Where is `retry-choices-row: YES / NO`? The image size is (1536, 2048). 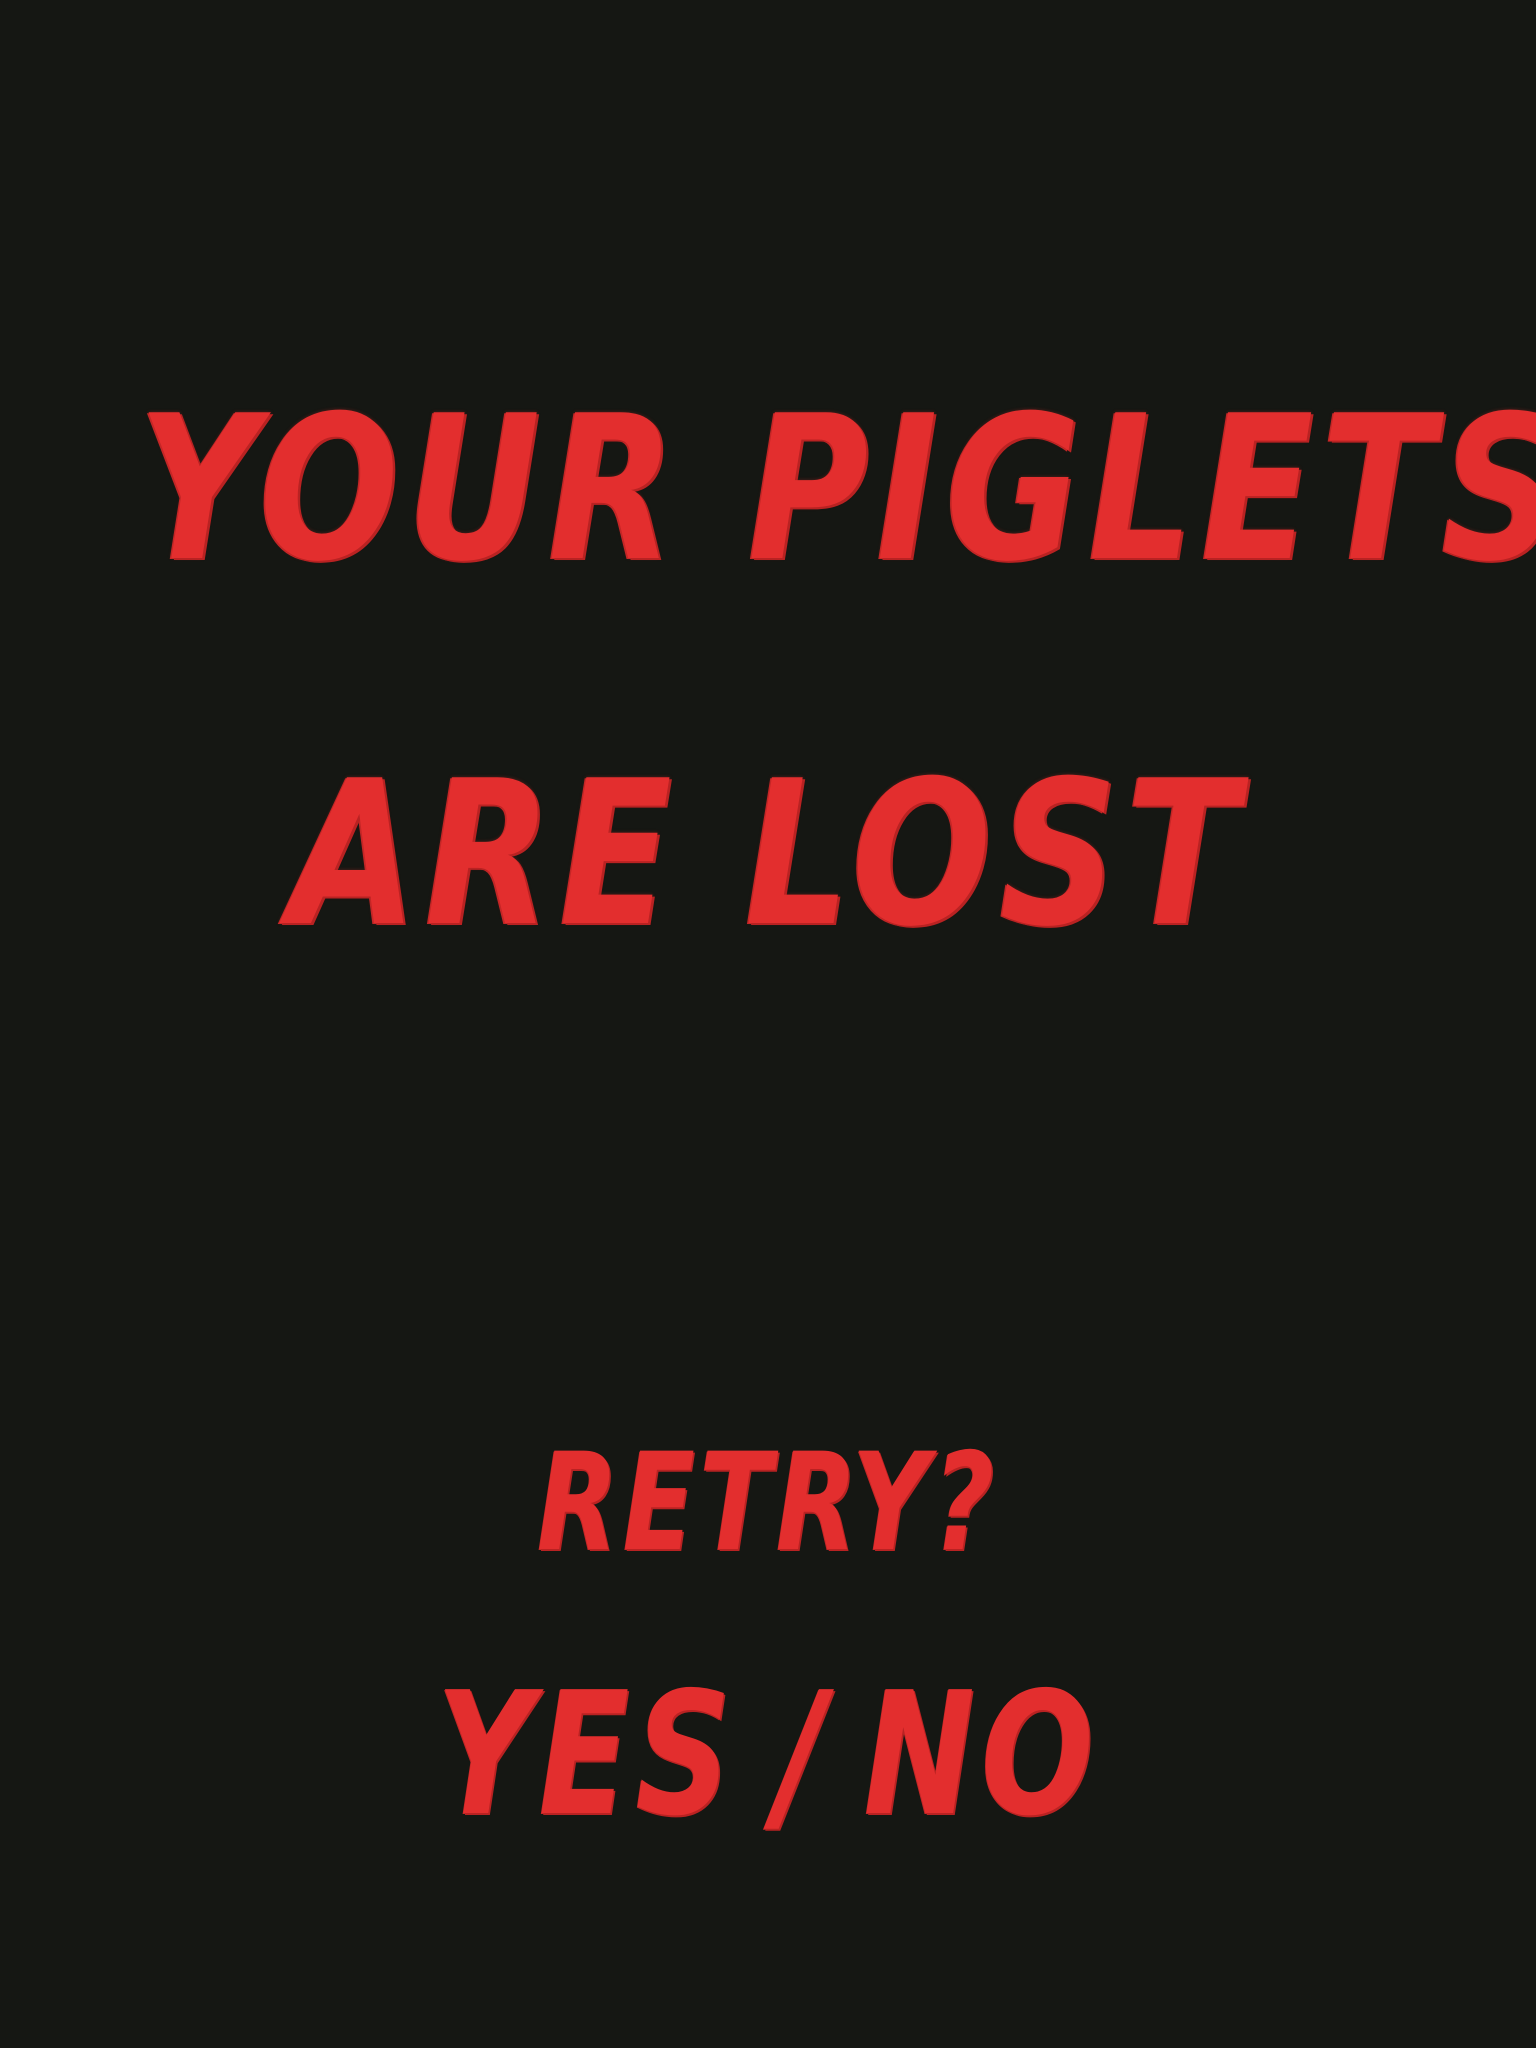 retry-choices-row: YES / NO is located at coordinates (767, 1755).